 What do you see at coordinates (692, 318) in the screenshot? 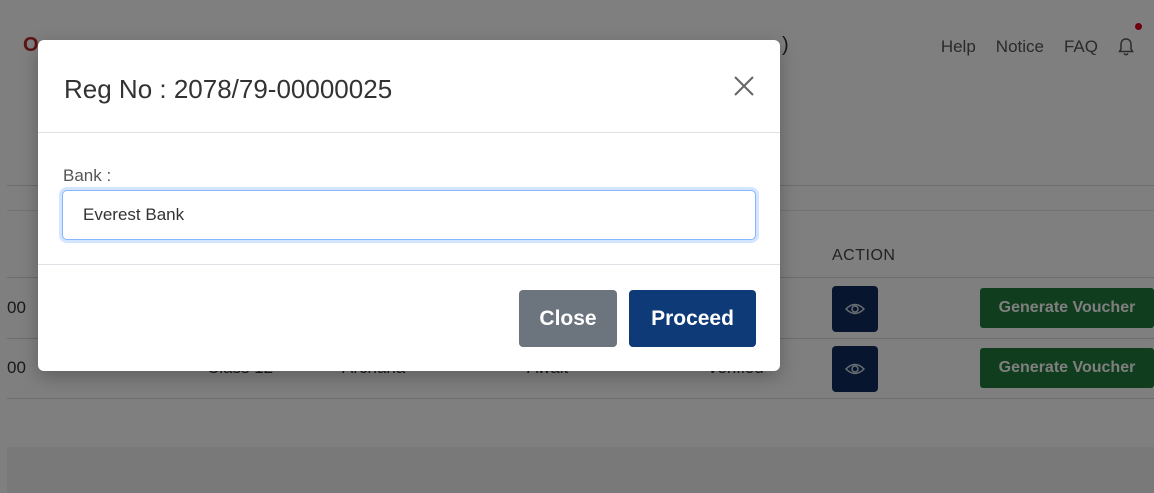
I see `proceed-button: Proceed` at bounding box center [692, 318].